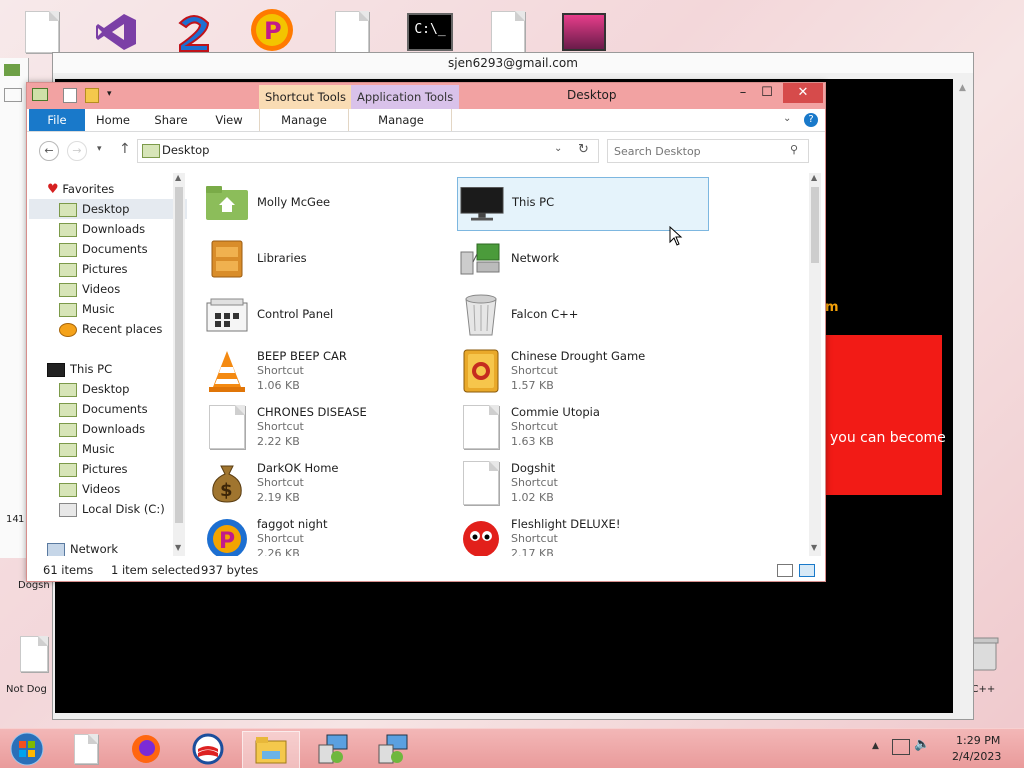  What do you see at coordinates (194, 32) in the screenshot?
I see `chinese-2-icon` at bounding box center [194, 32].